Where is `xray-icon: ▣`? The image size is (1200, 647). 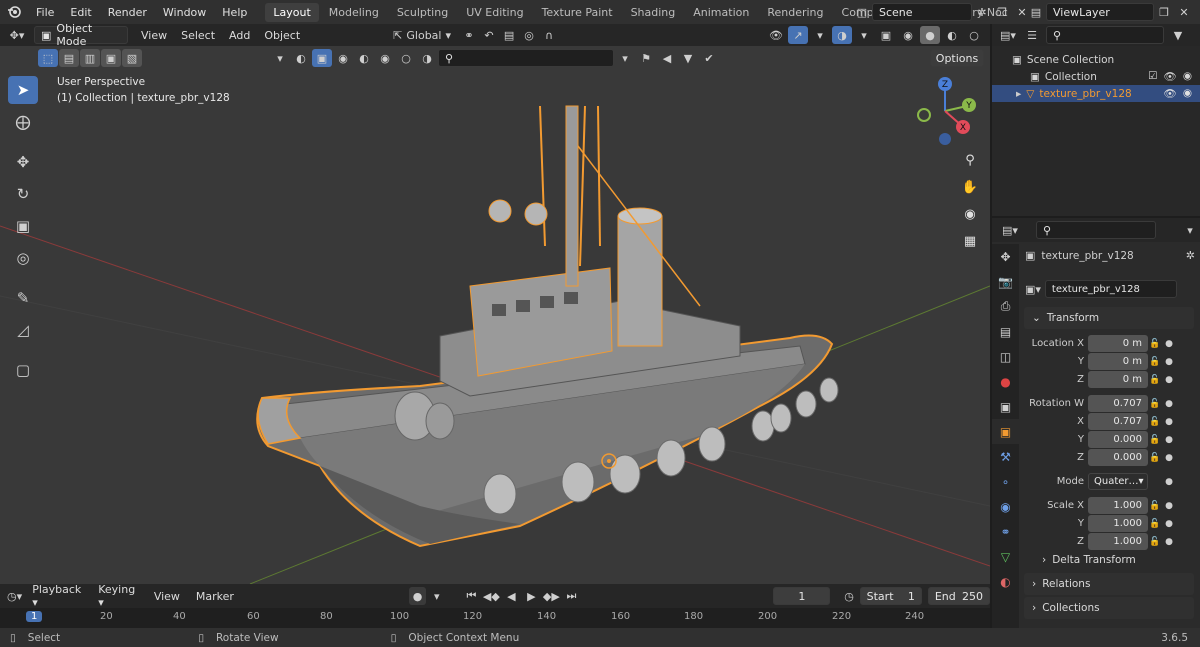 xray-icon: ▣ is located at coordinates (886, 35).